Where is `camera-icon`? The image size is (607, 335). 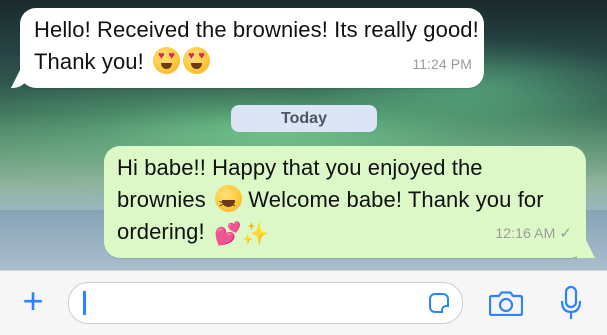 camera-icon is located at coordinates (506, 303).